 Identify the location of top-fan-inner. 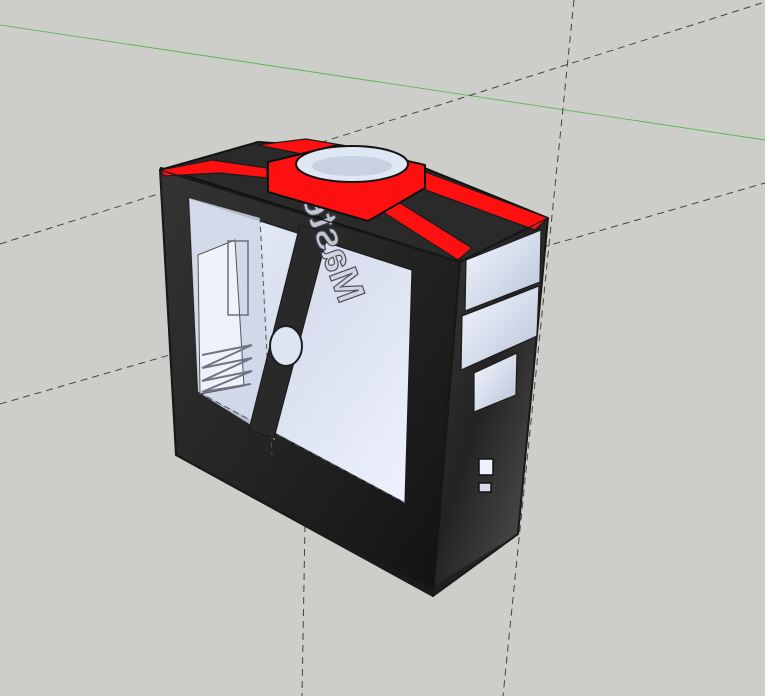
(352, 166).